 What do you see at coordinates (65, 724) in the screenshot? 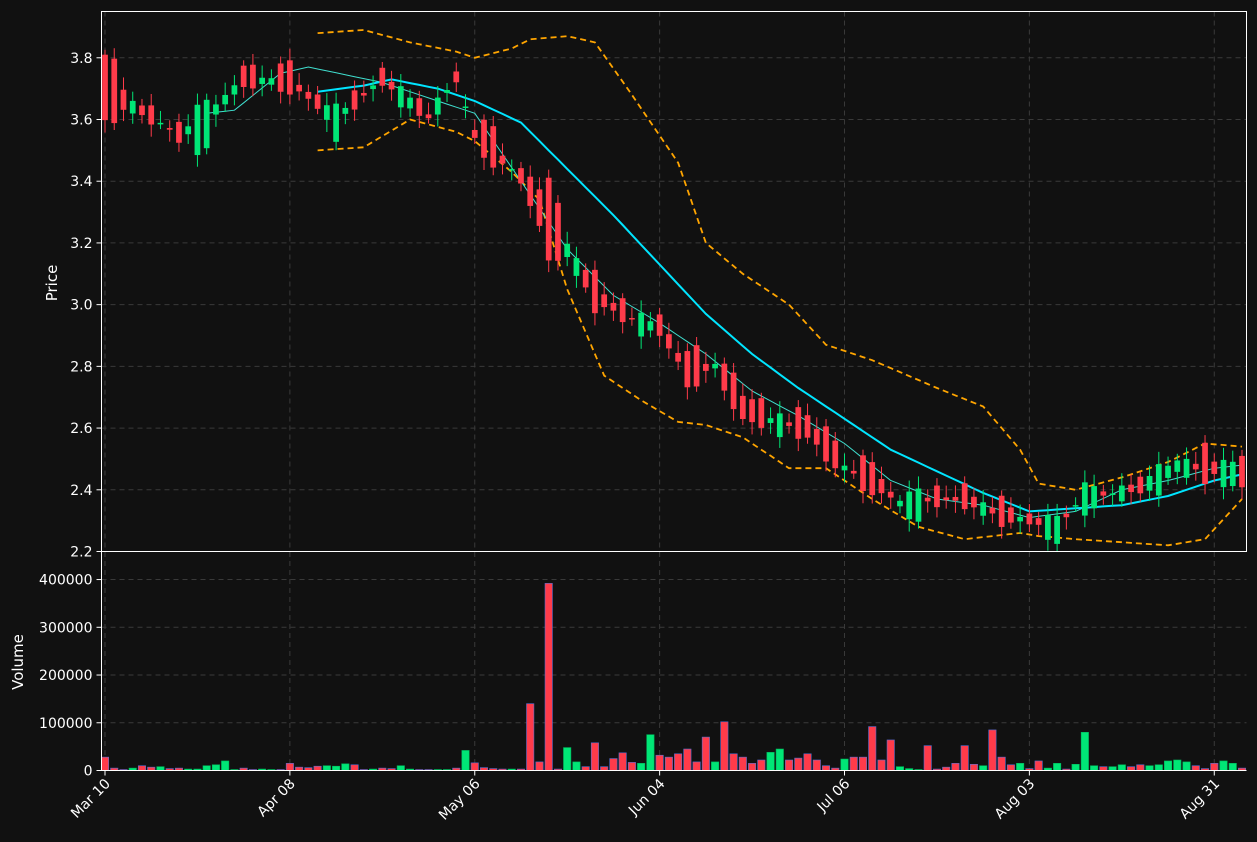
I see `volume-tick-label: 100000` at bounding box center [65, 724].